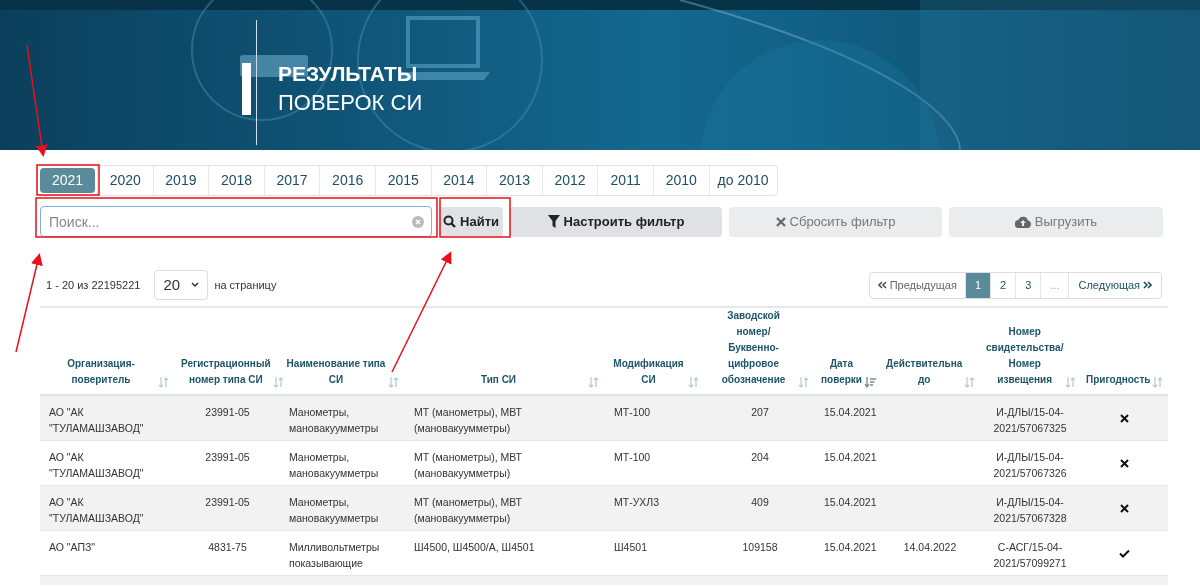  What do you see at coordinates (101, 372) in the screenshot?
I see `column-header: Организация-поверитель` at bounding box center [101, 372].